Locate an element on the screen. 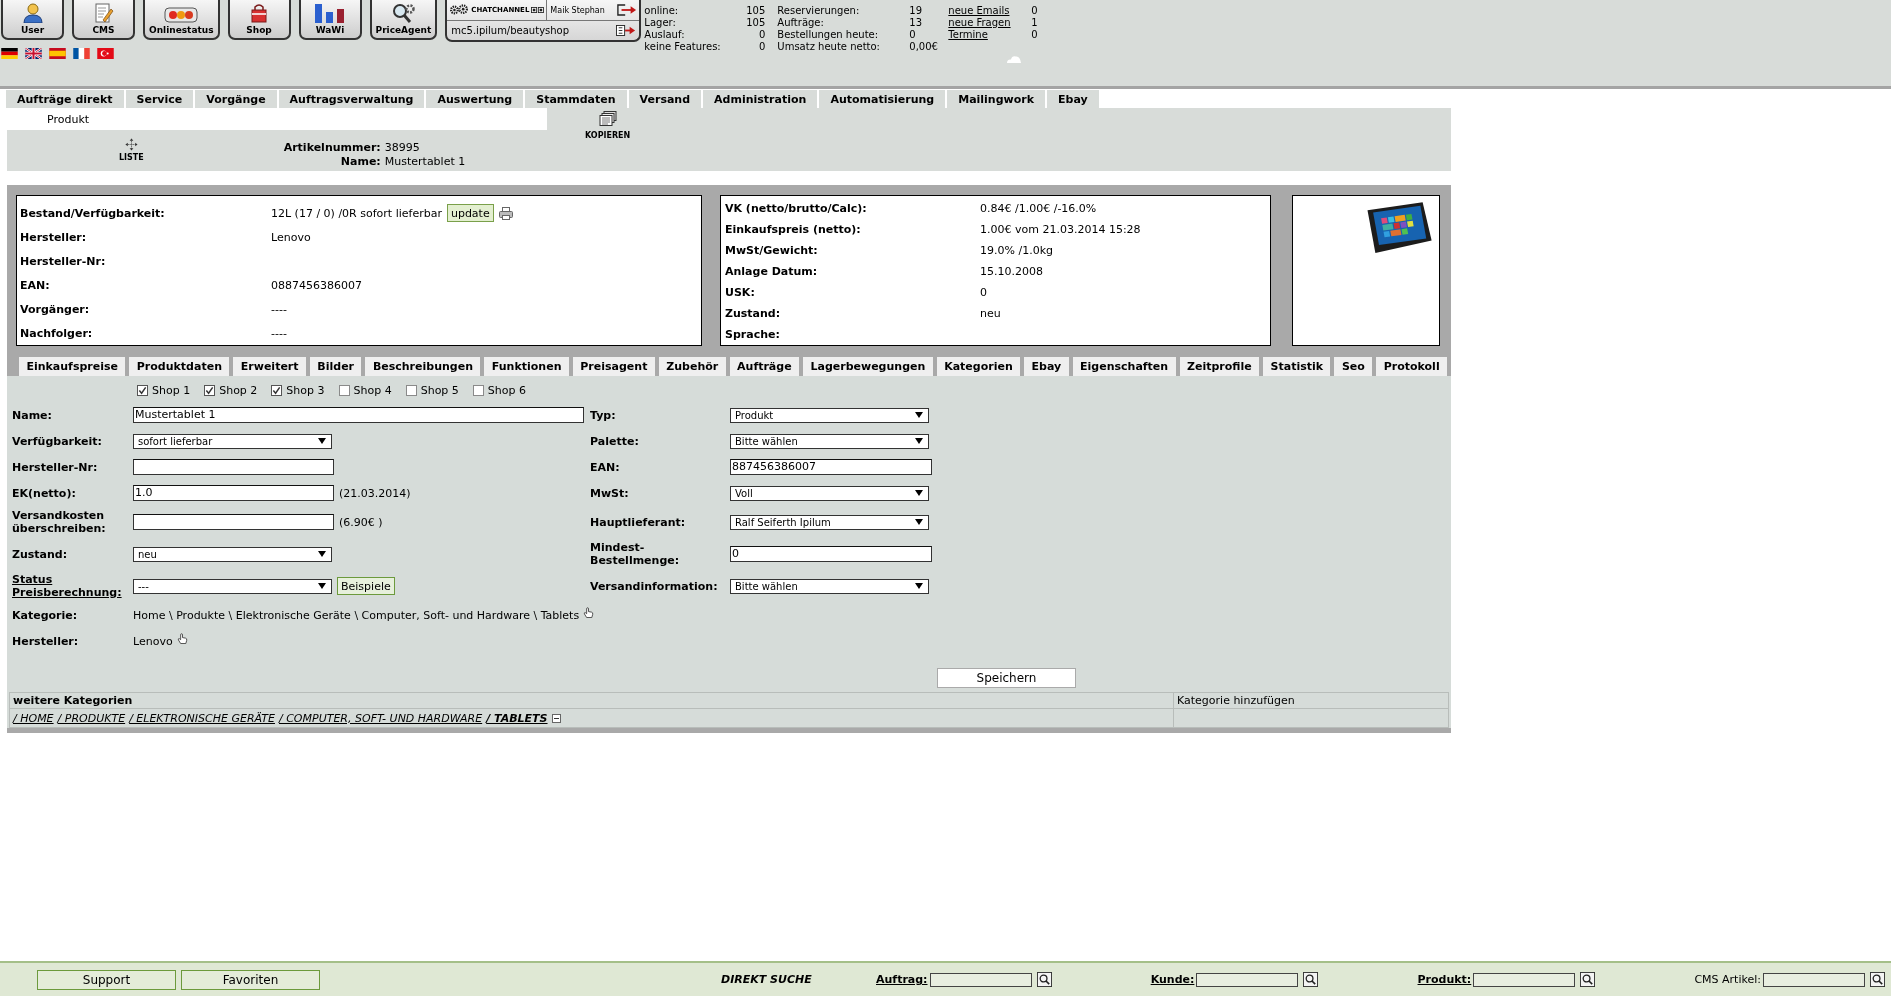 This screenshot has height=996, width=1891. section-tab: Seo is located at coordinates (1353, 366).